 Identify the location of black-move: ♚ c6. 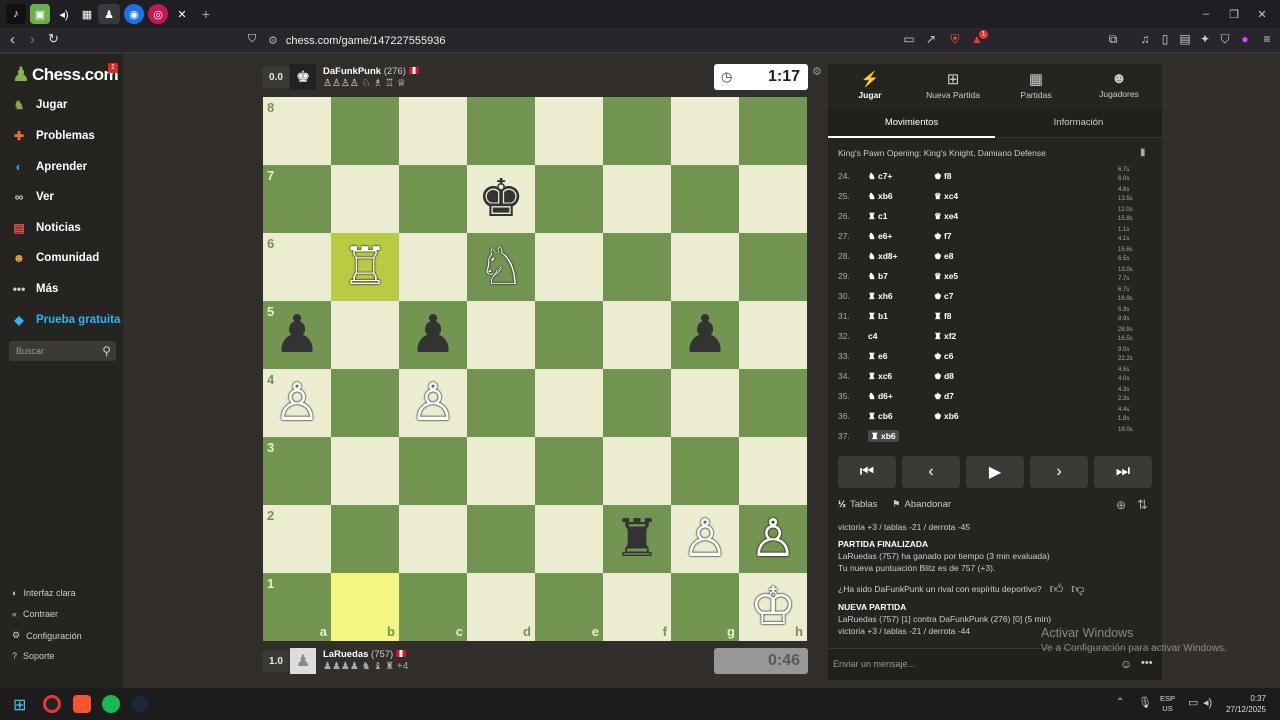
(964, 356).